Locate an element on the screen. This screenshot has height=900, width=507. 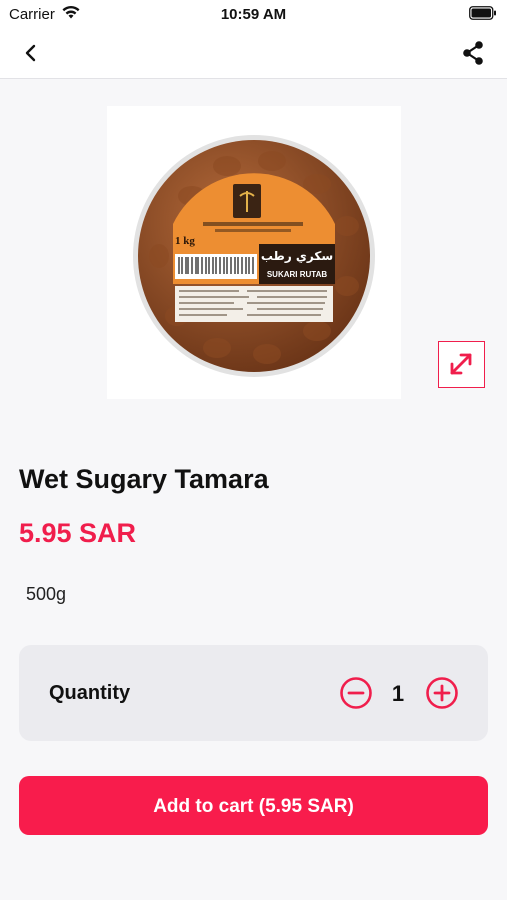
quantity-selector: Quantity 1 is located at coordinates (253, 693).